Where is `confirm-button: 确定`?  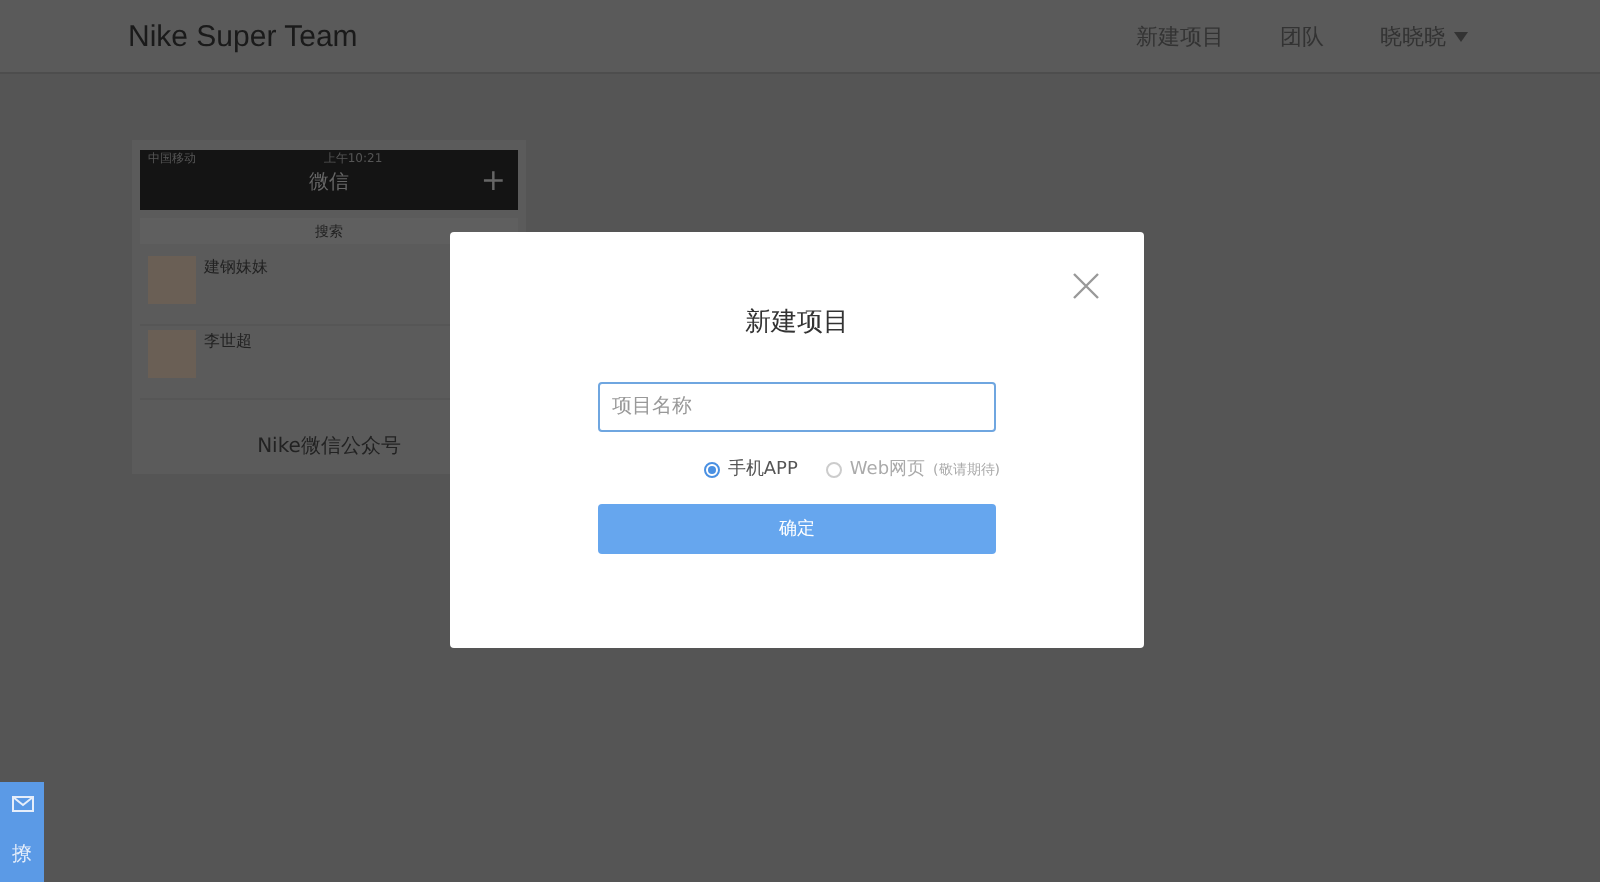
confirm-button: 确定 is located at coordinates (797, 529).